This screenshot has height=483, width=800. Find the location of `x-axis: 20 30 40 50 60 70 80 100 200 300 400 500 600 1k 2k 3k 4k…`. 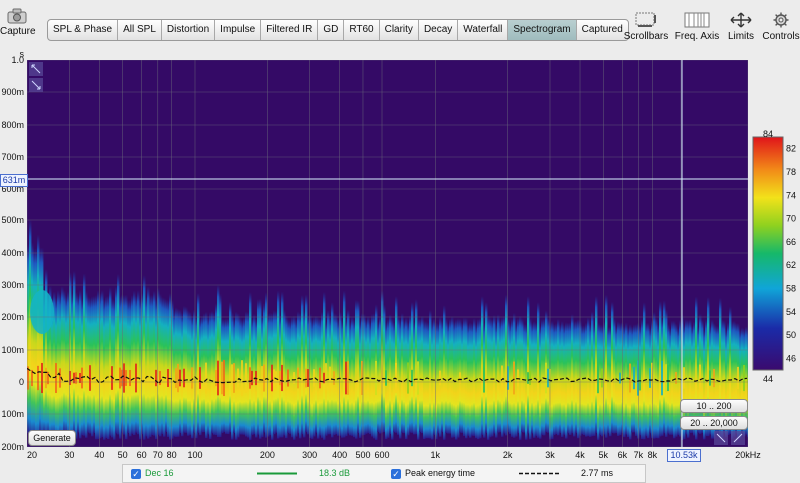

x-axis: 20 30 40 50 60 70 80 100 200 300 400 500 600 1k 2k 3k 4k… is located at coordinates (394, 455).